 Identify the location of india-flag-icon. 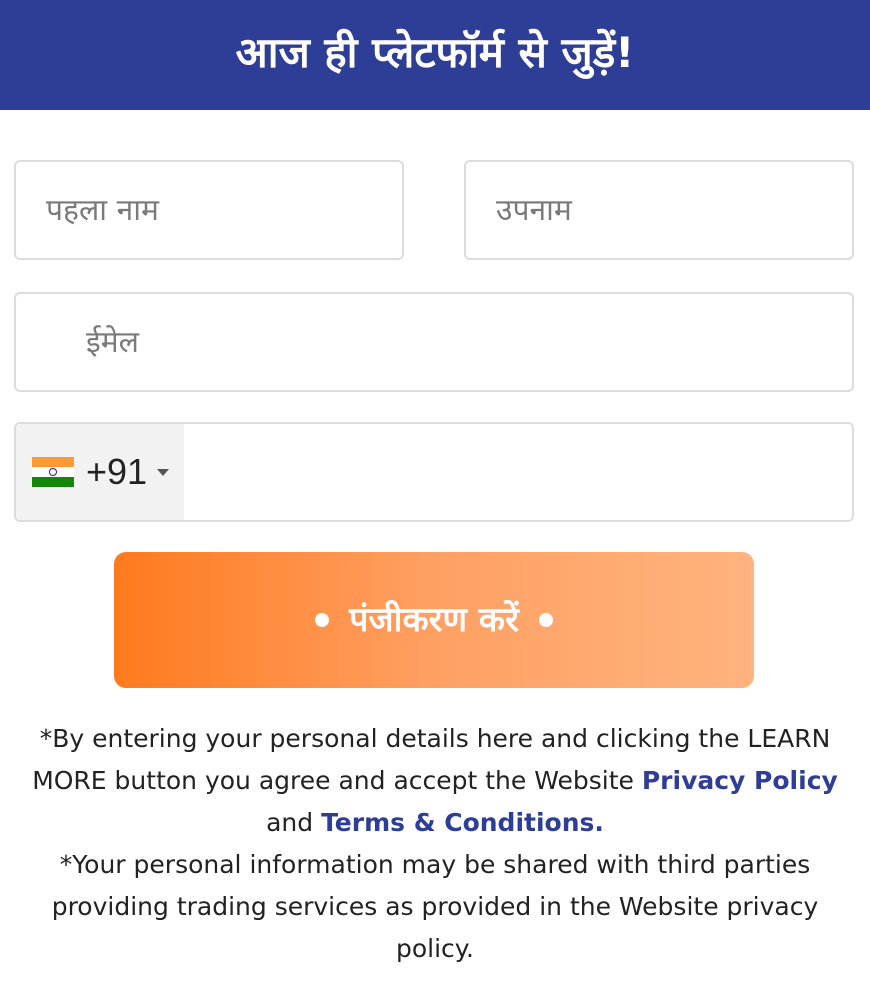
(53, 472).